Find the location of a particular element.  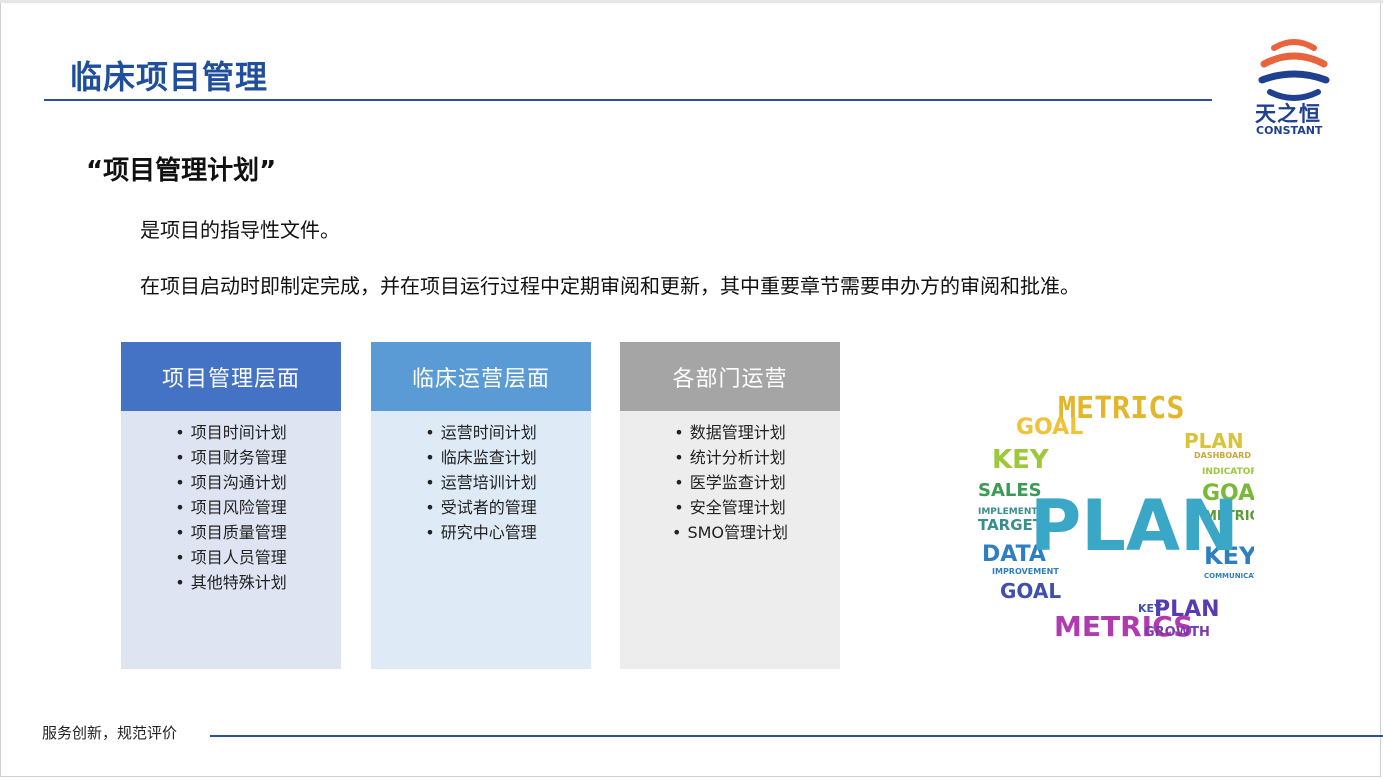

list-item-label: 受试者的管理 is located at coordinates (488, 507).